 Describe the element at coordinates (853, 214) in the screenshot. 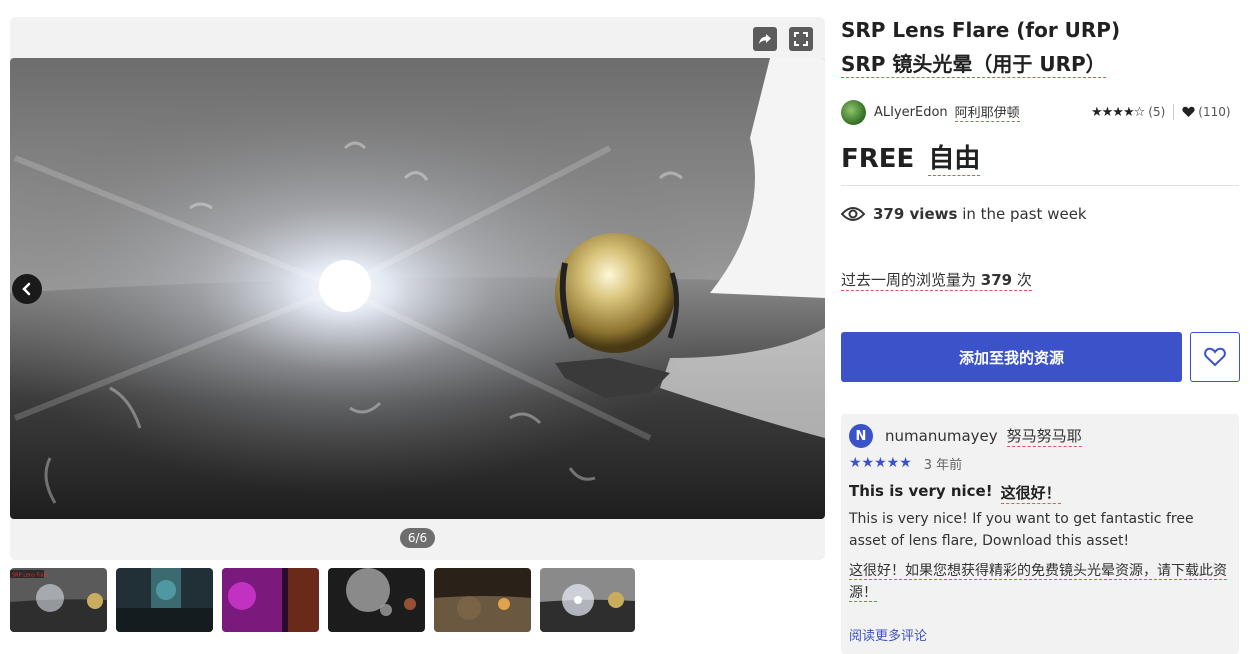

I see `eye-icon` at that location.